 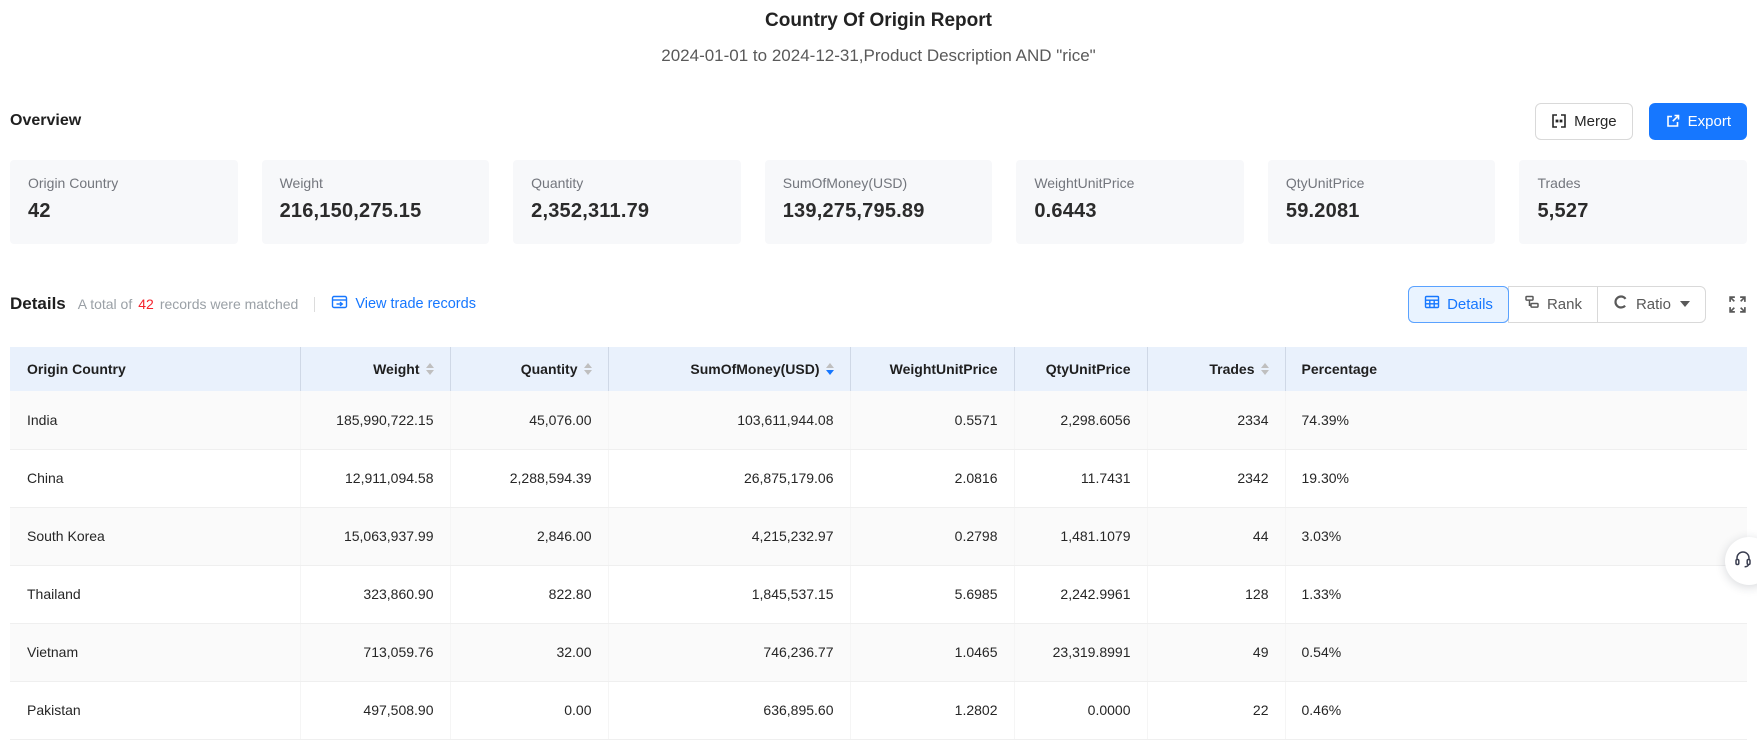 What do you see at coordinates (155, 710) in the screenshot?
I see `cell-origin-country: Pakistan` at bounding box center [155, 710].